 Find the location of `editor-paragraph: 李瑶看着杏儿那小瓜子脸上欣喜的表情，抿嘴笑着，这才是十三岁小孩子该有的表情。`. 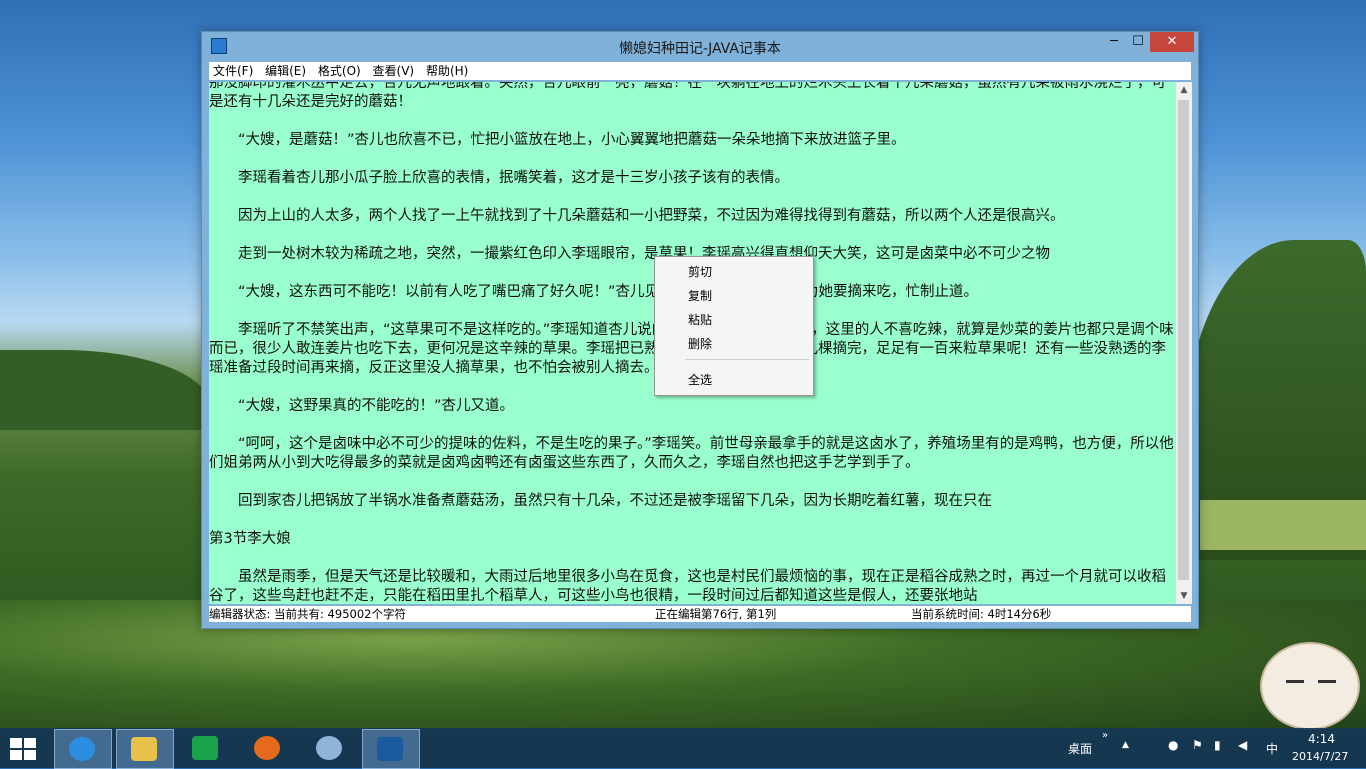

editor-paragraph: 李瑶看着杏儿那小瓜子脸上欣喜的表情，抿嘴笑着，这才是十三岁小孩子该有的表情。 is located at coordinates (499, 178).